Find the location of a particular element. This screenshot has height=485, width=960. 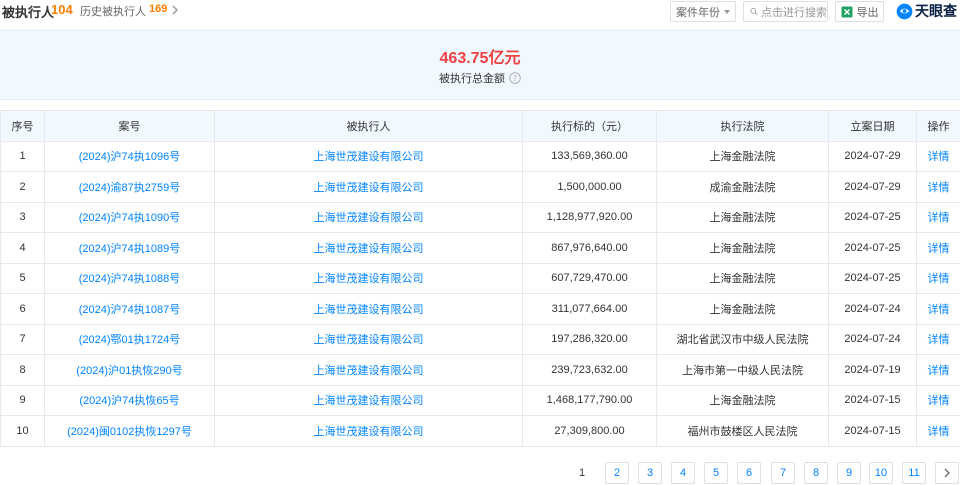

page-4-button: 4 is located at coordinates (683, 473).